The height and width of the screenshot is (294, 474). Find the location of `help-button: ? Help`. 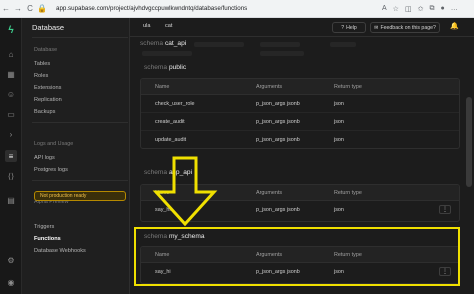

help-button: ? Help is located at coordinates (349, 27).